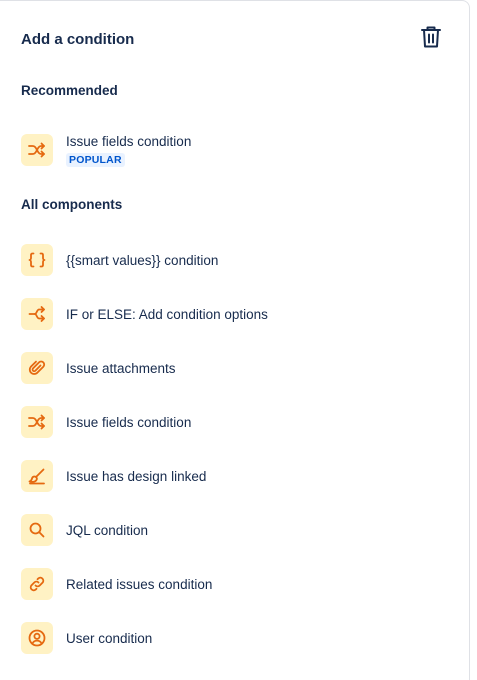 The height and width of the screenshot is (680, 477). I want to click on component-item-issue-attachments: Issue attachments, so click(98, 368).